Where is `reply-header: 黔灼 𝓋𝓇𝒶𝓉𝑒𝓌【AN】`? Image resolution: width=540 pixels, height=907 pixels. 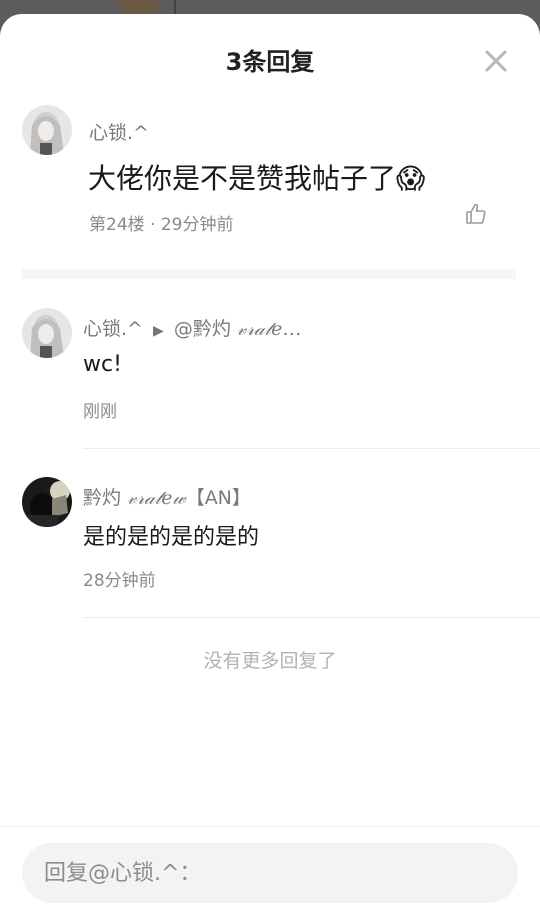
reply-header: 黔灼 𝓋𝓇𝒶𝓉𝑒𝓌【AN】 is located at coordinates (167, 496).